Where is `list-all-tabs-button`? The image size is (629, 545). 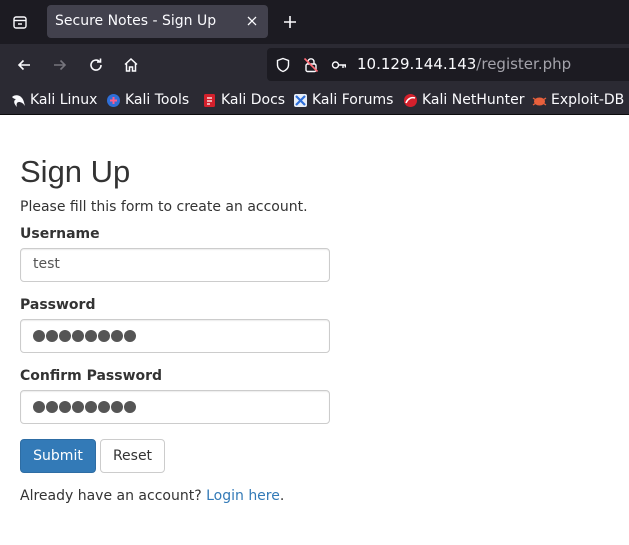 list-all-tabs-button is located at coordinates (20, 22).